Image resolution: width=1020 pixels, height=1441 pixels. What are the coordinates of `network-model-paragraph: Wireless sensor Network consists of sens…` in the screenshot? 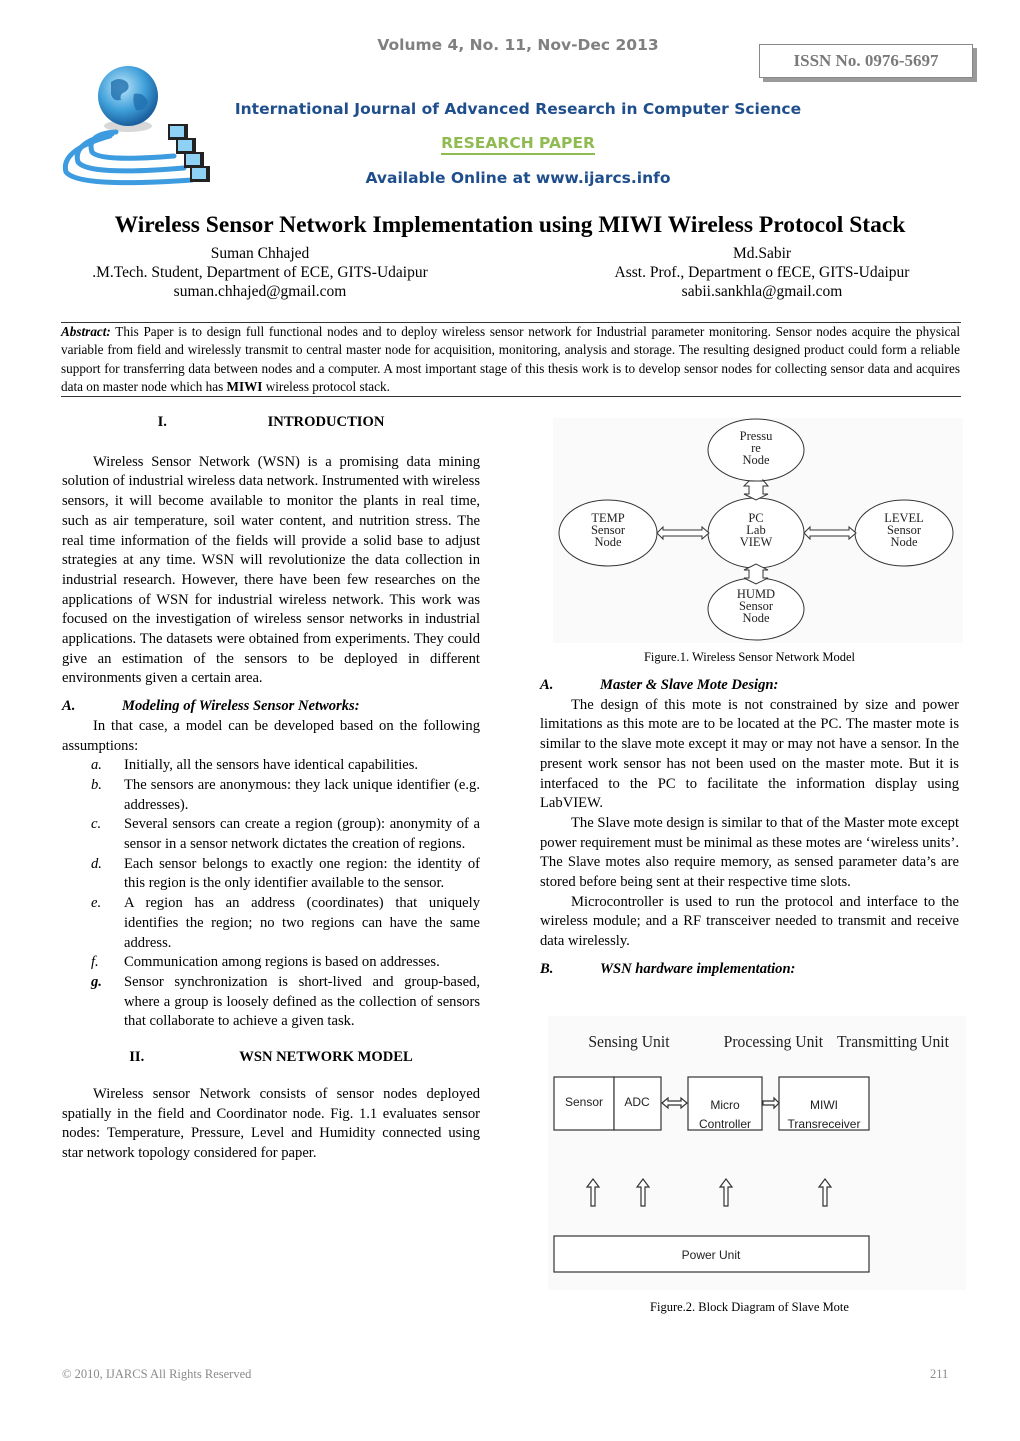 It's located at (271, 1123).